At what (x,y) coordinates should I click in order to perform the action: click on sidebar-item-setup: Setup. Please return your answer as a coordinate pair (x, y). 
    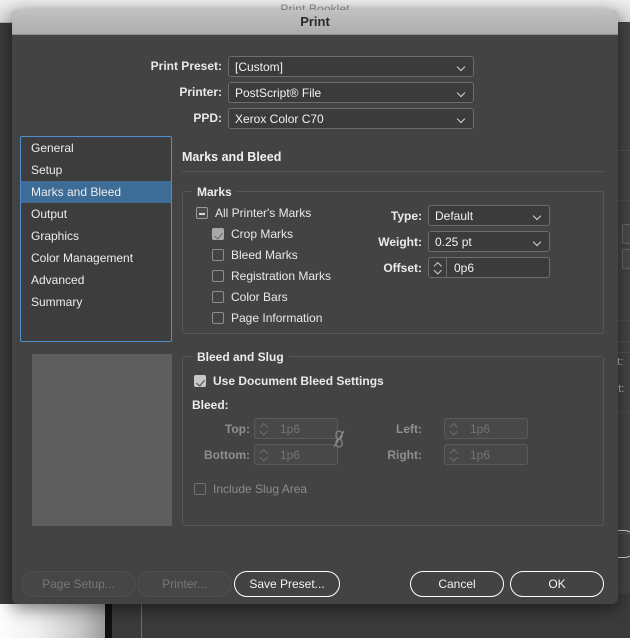
    Looking at the image, I should click on (96, 170).